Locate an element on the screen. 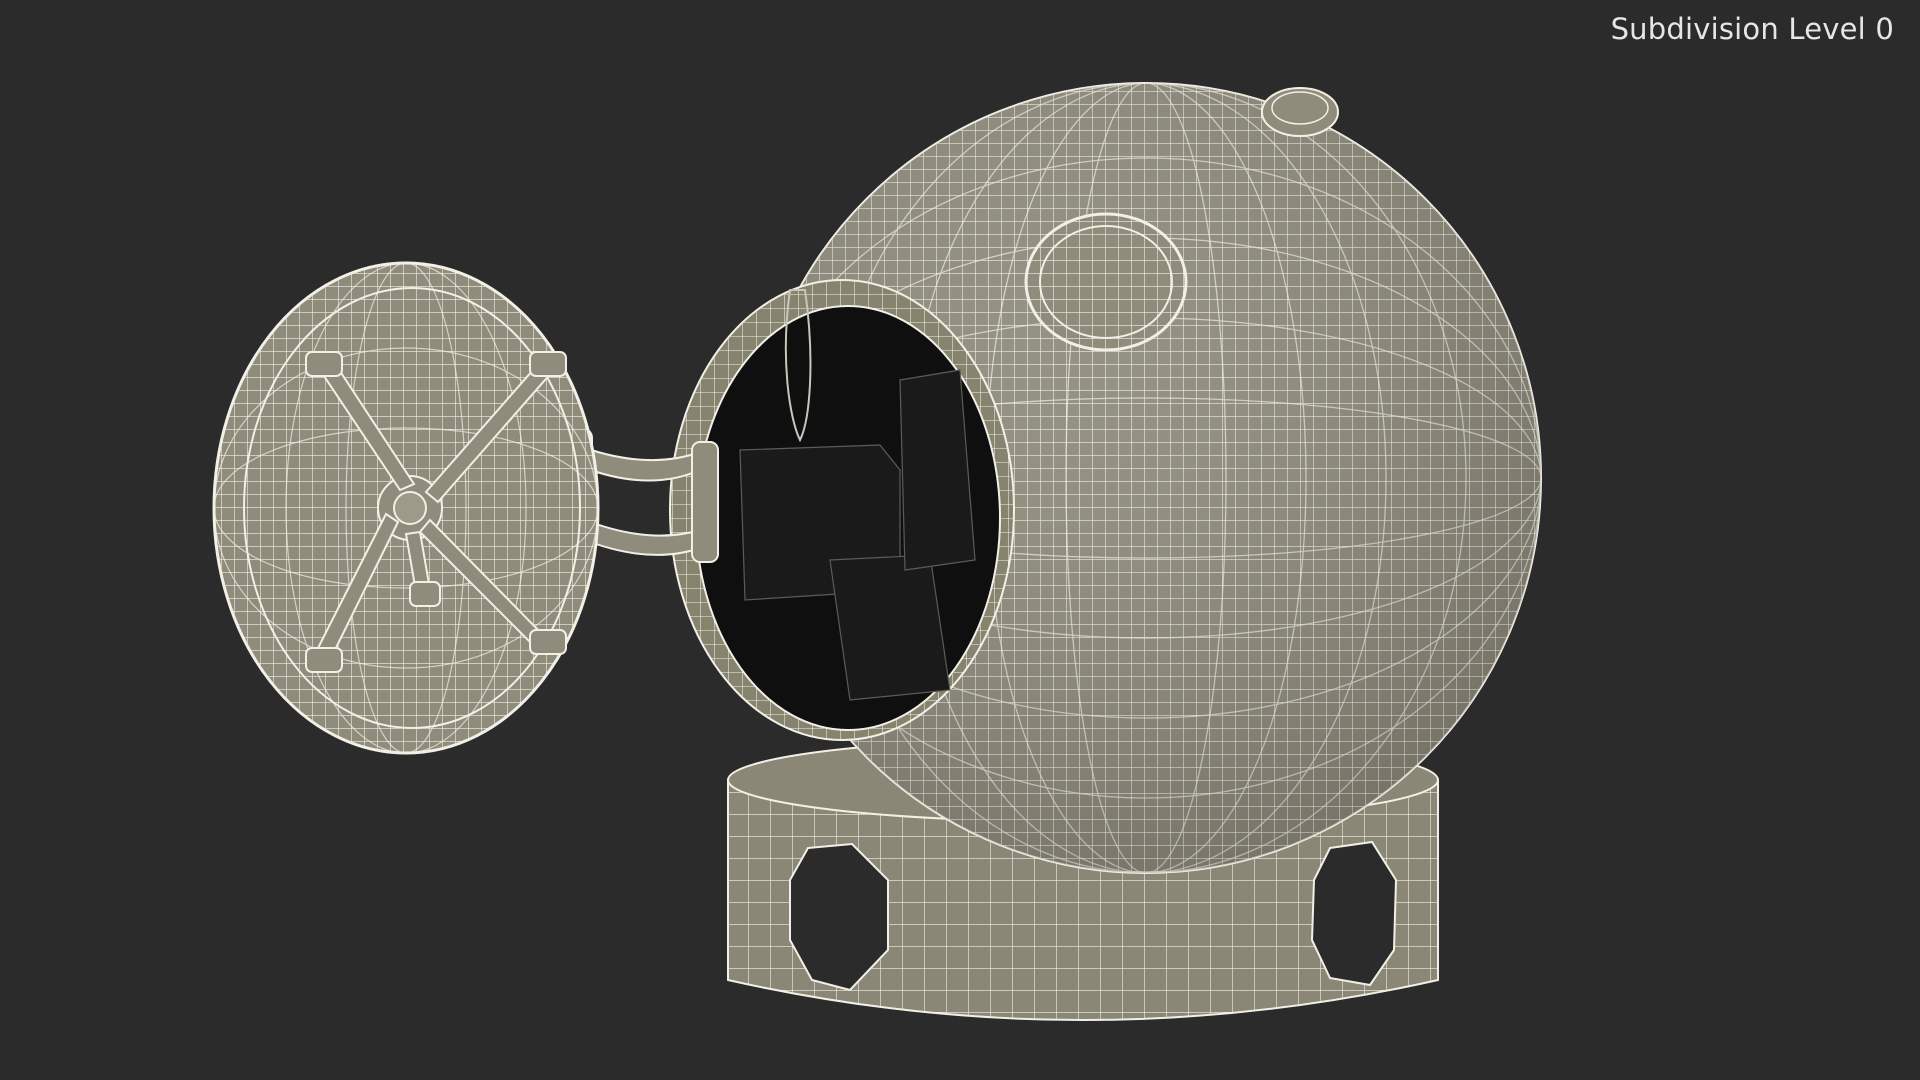  hatch-door is located at coordinates (406, 508).